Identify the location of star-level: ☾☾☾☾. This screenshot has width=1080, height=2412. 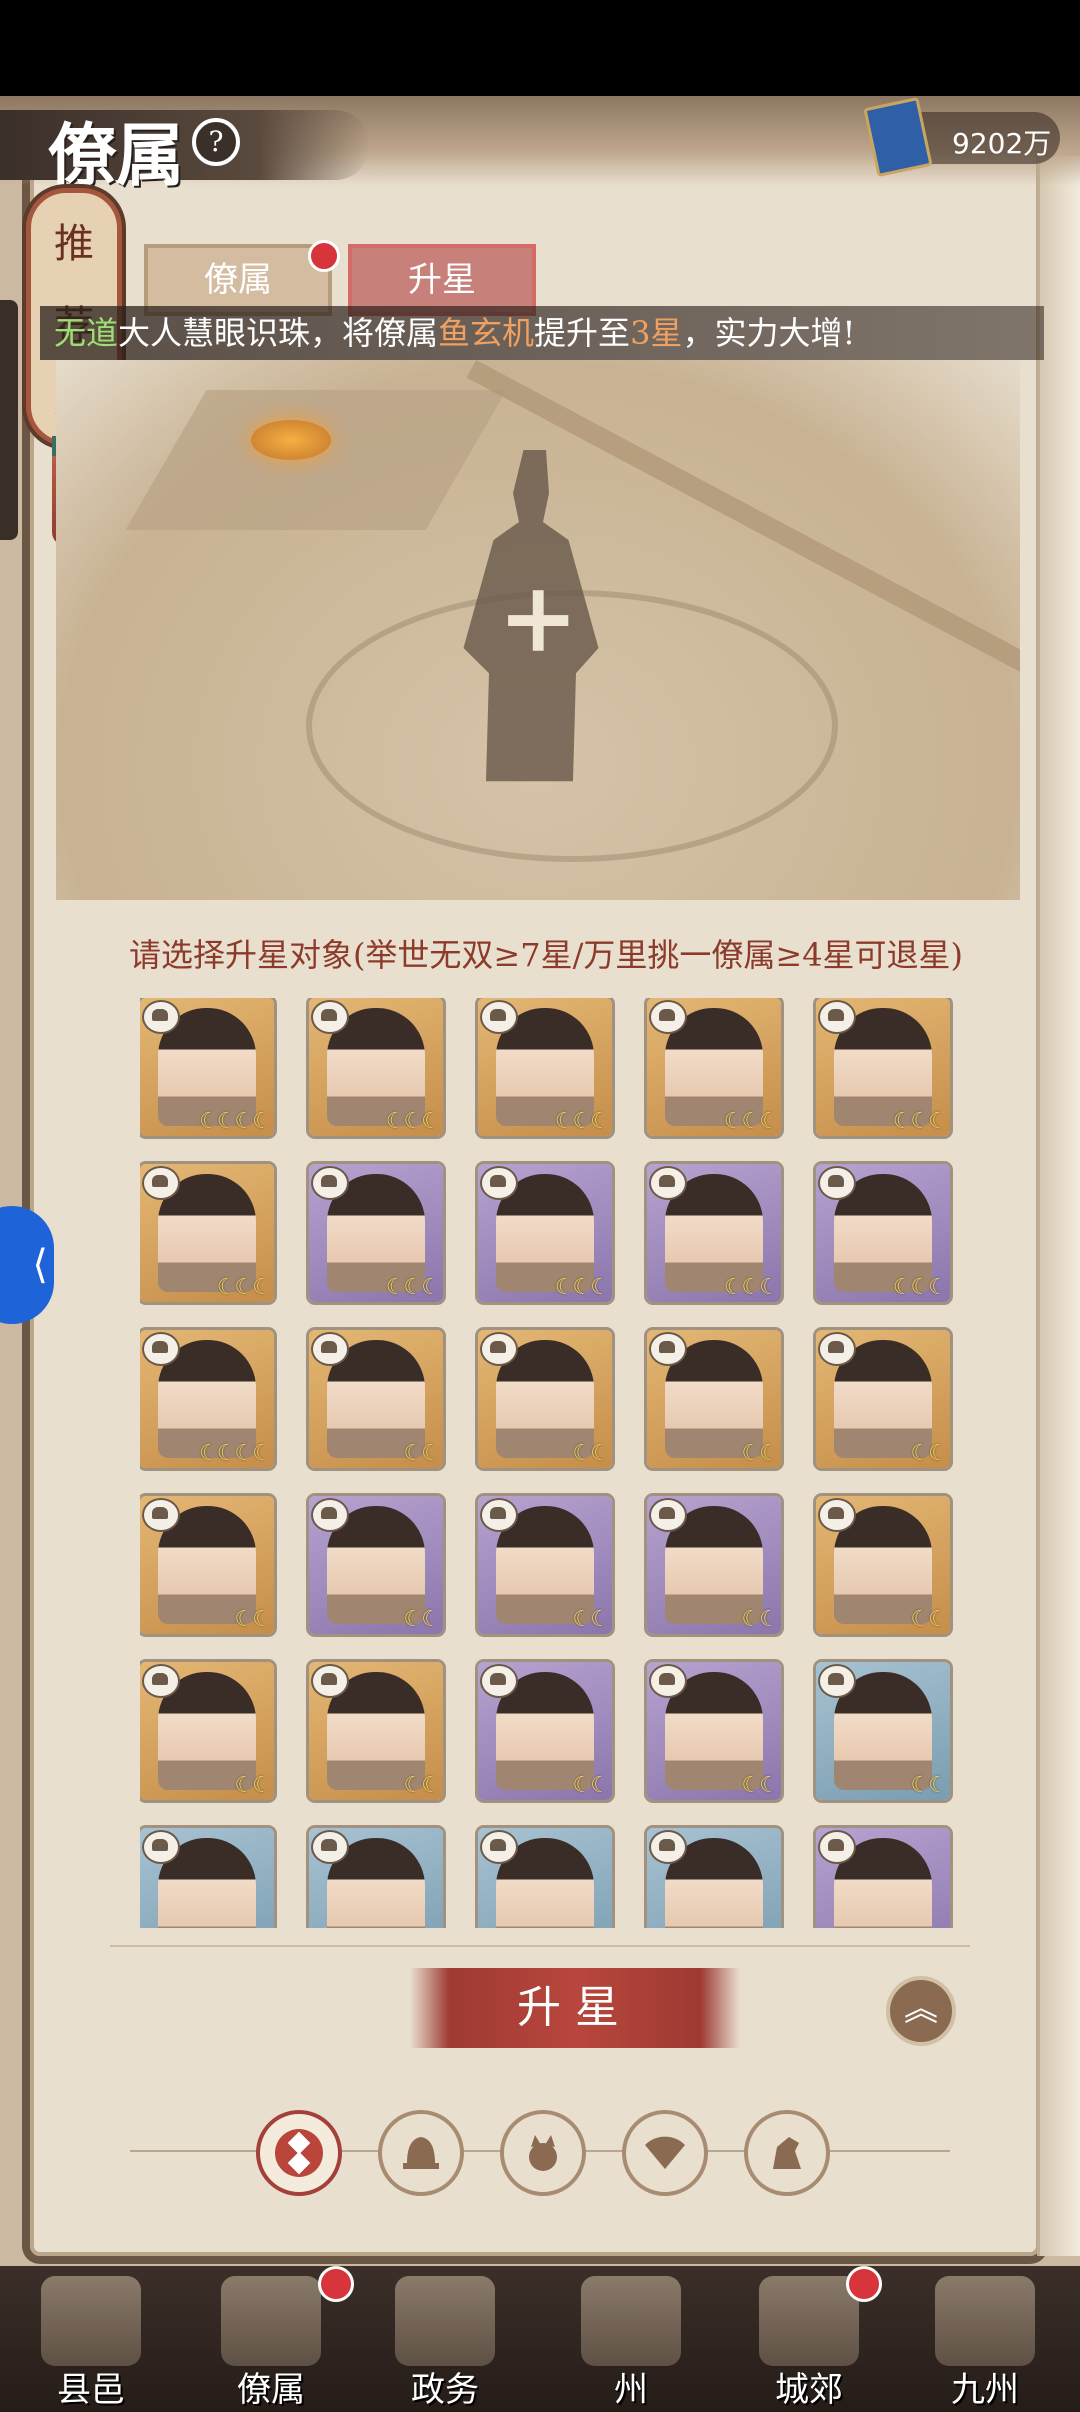
(235, 1121).